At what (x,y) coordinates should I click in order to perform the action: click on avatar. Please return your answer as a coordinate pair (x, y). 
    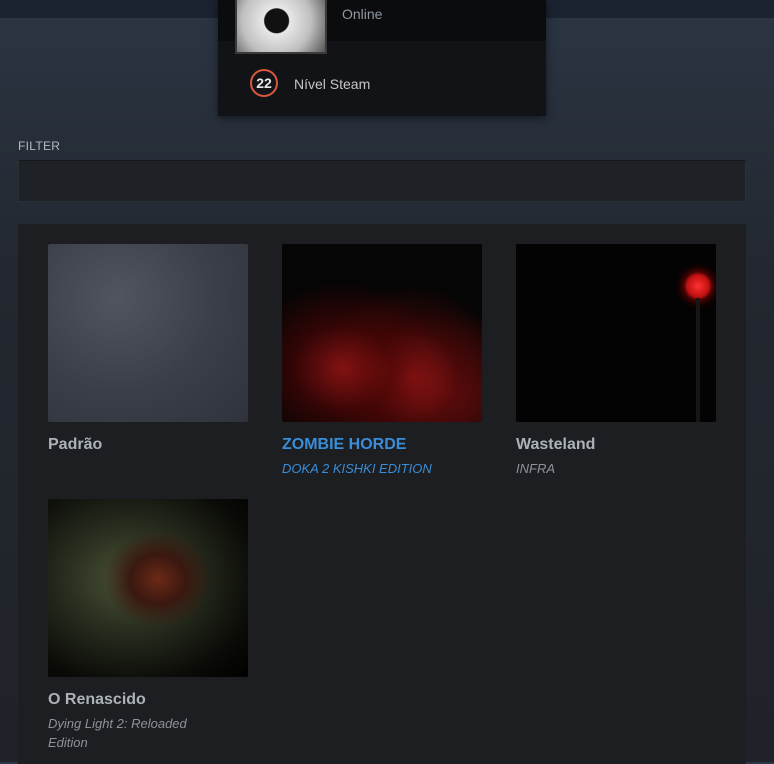
    Looking at the image, I should click on (281, 27).